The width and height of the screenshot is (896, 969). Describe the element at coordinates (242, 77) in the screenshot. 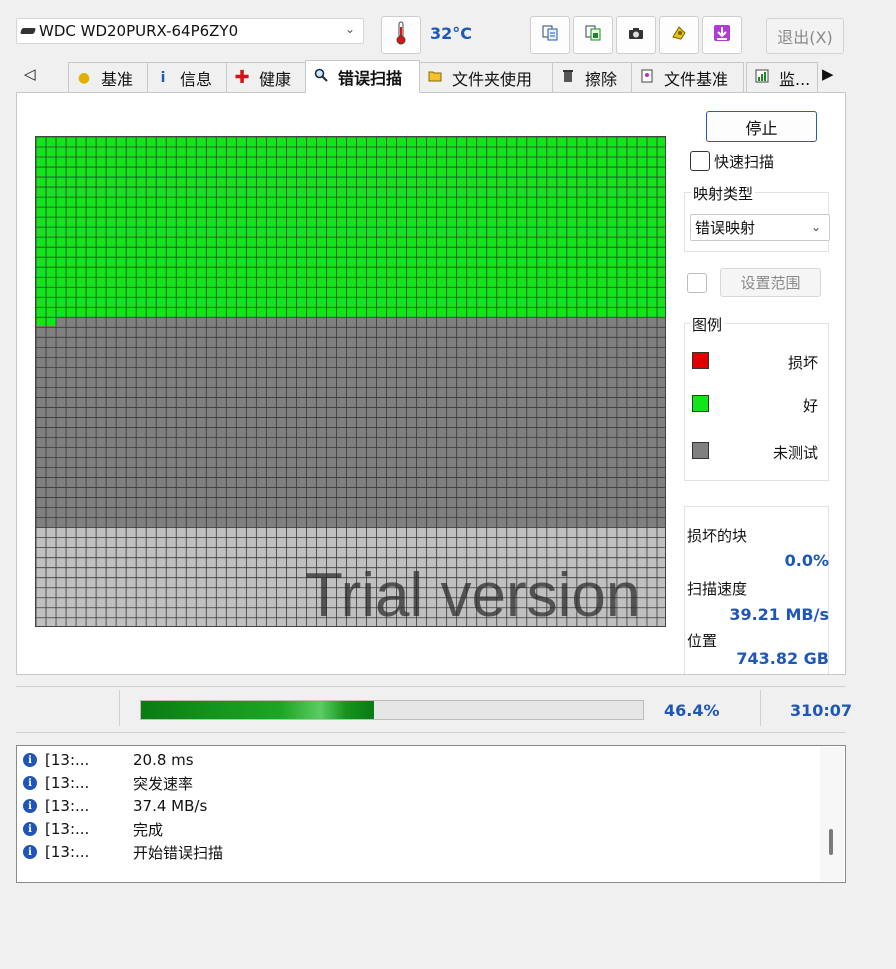

I see `health-cross-icon: ✚` at that location.